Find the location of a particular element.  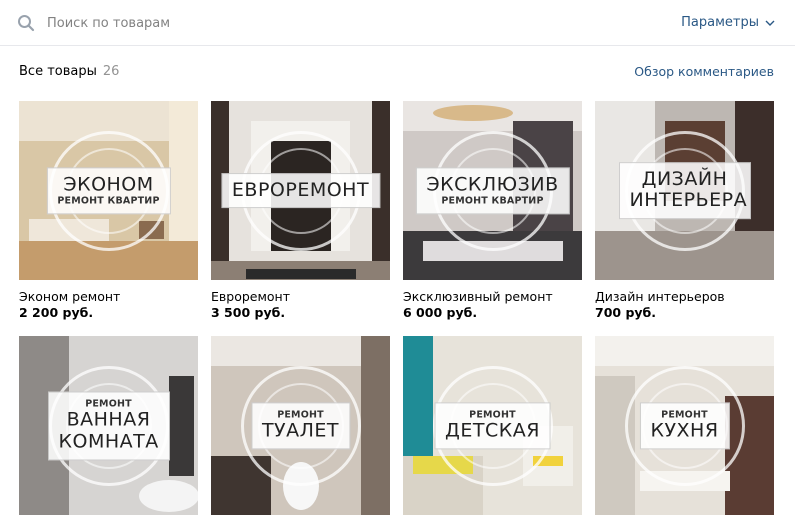

product-plate: ЕВРОРЕМОНТ is located at coordinates (300, 190).